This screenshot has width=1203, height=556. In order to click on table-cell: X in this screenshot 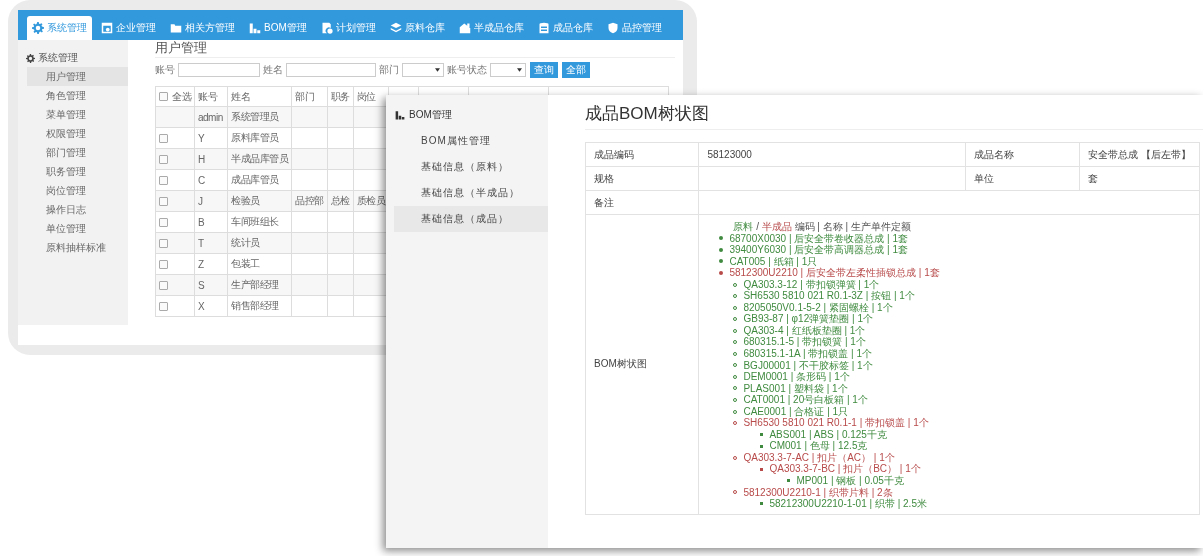, I will do `click(211, 306)`.